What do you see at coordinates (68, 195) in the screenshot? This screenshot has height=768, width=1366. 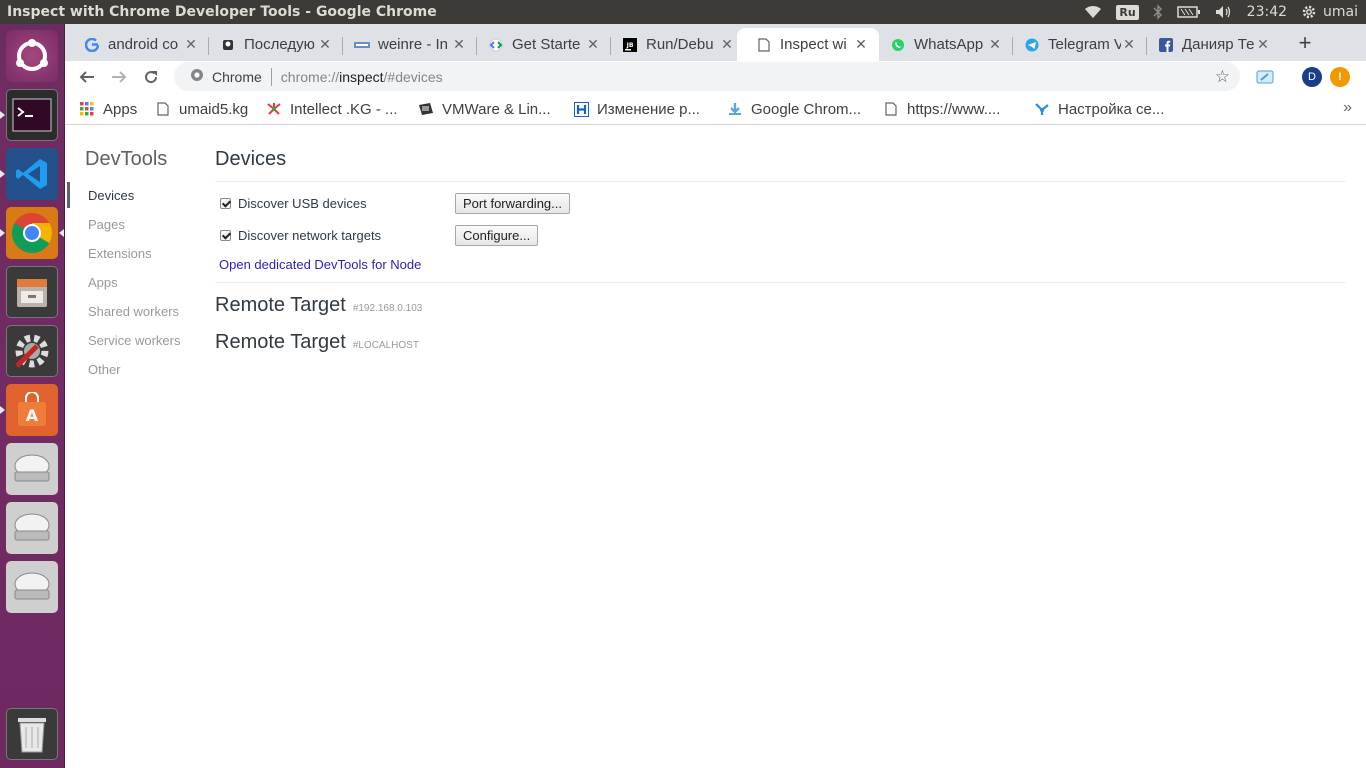 I see `selected-nav-marker` at bounding box center [68, 195].